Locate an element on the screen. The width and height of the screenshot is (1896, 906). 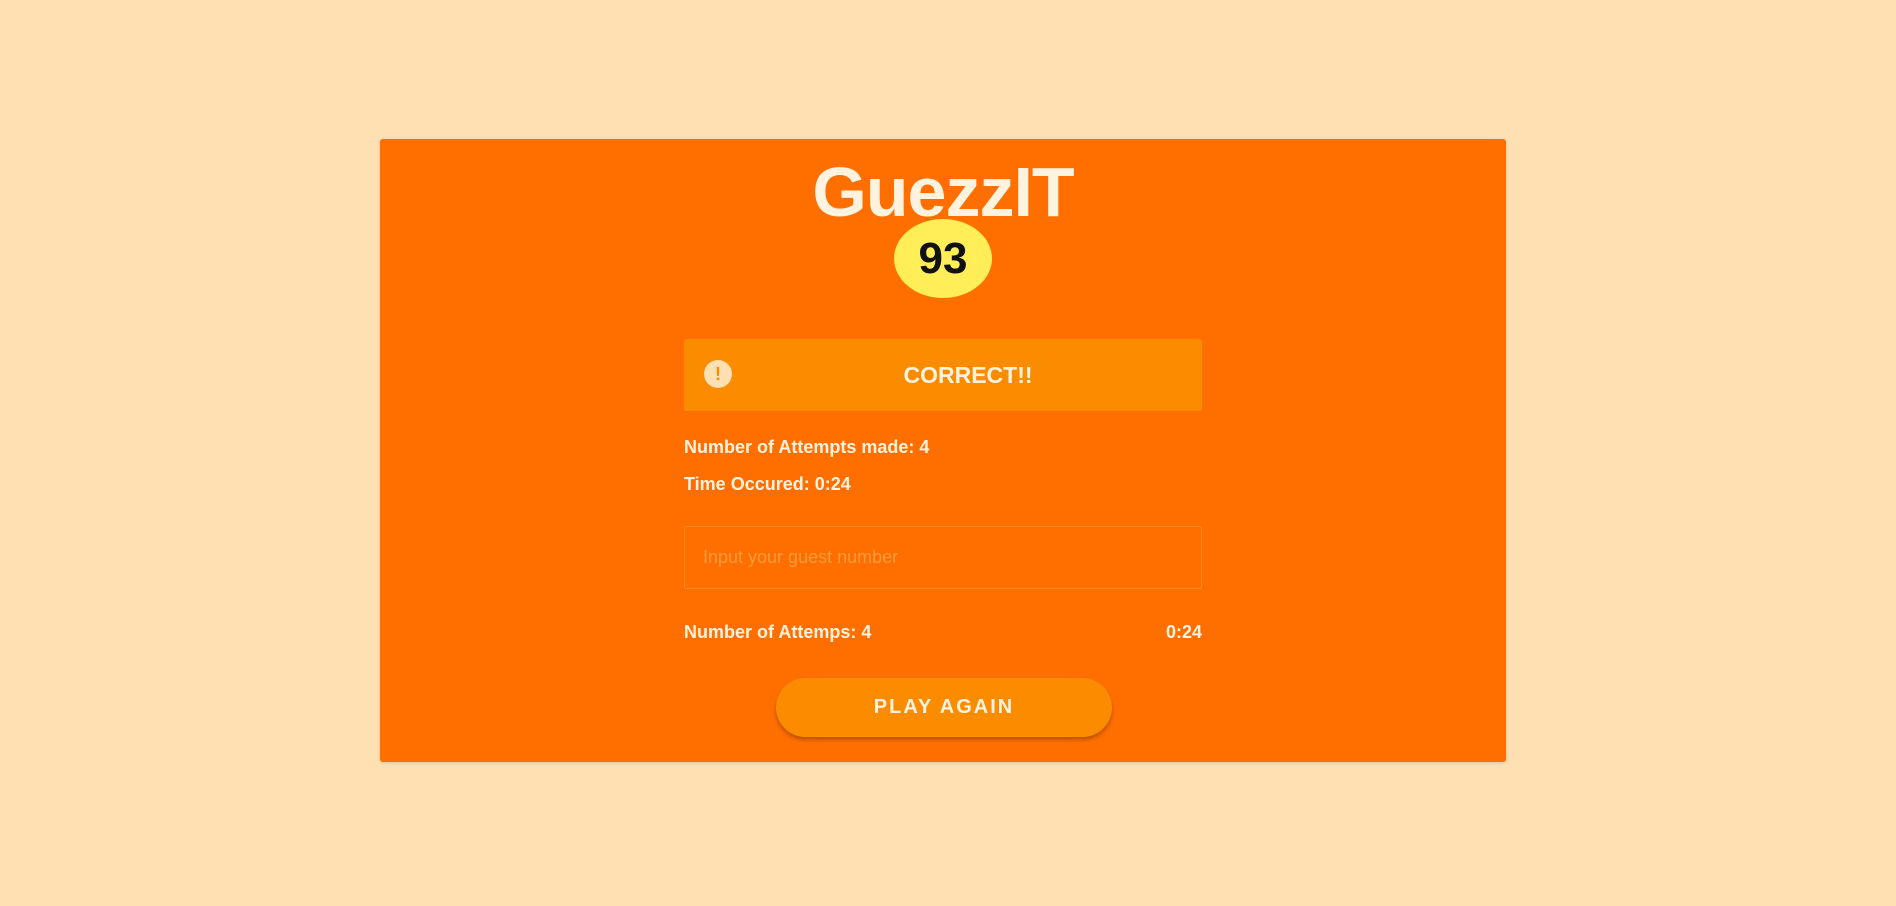
guess-number-input is located at coordinates (943, 557).